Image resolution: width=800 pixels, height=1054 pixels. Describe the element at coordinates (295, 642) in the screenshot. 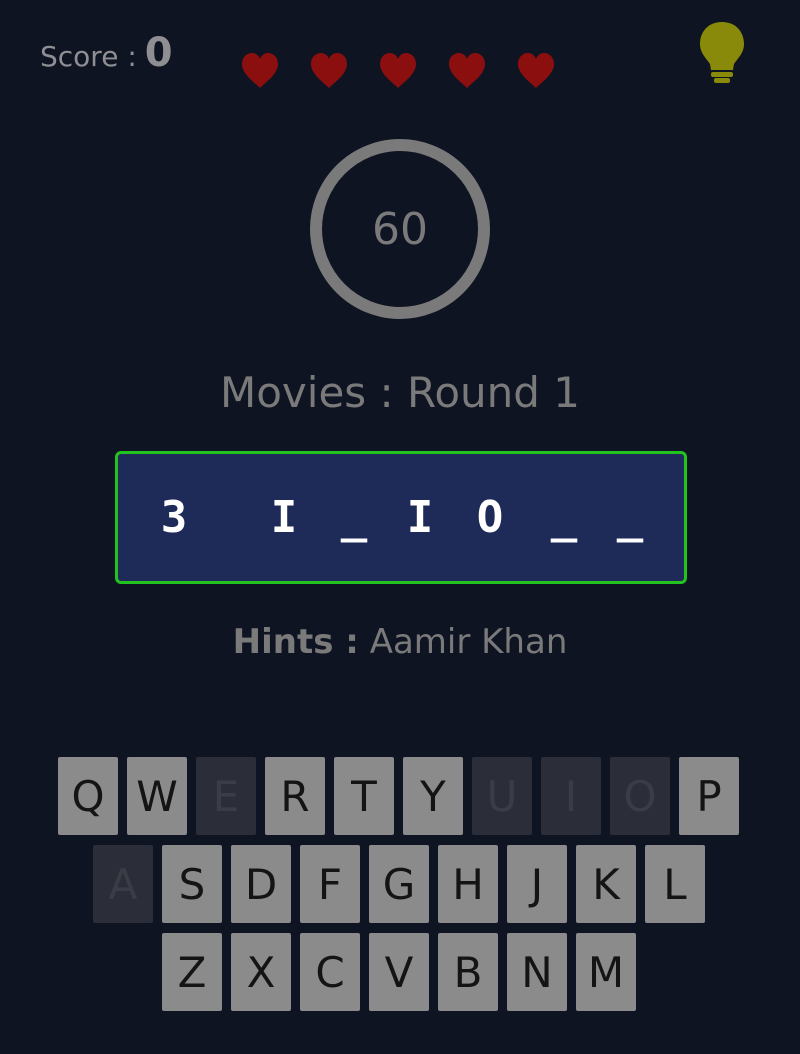

I see `hints-label: Hints :` at that location.